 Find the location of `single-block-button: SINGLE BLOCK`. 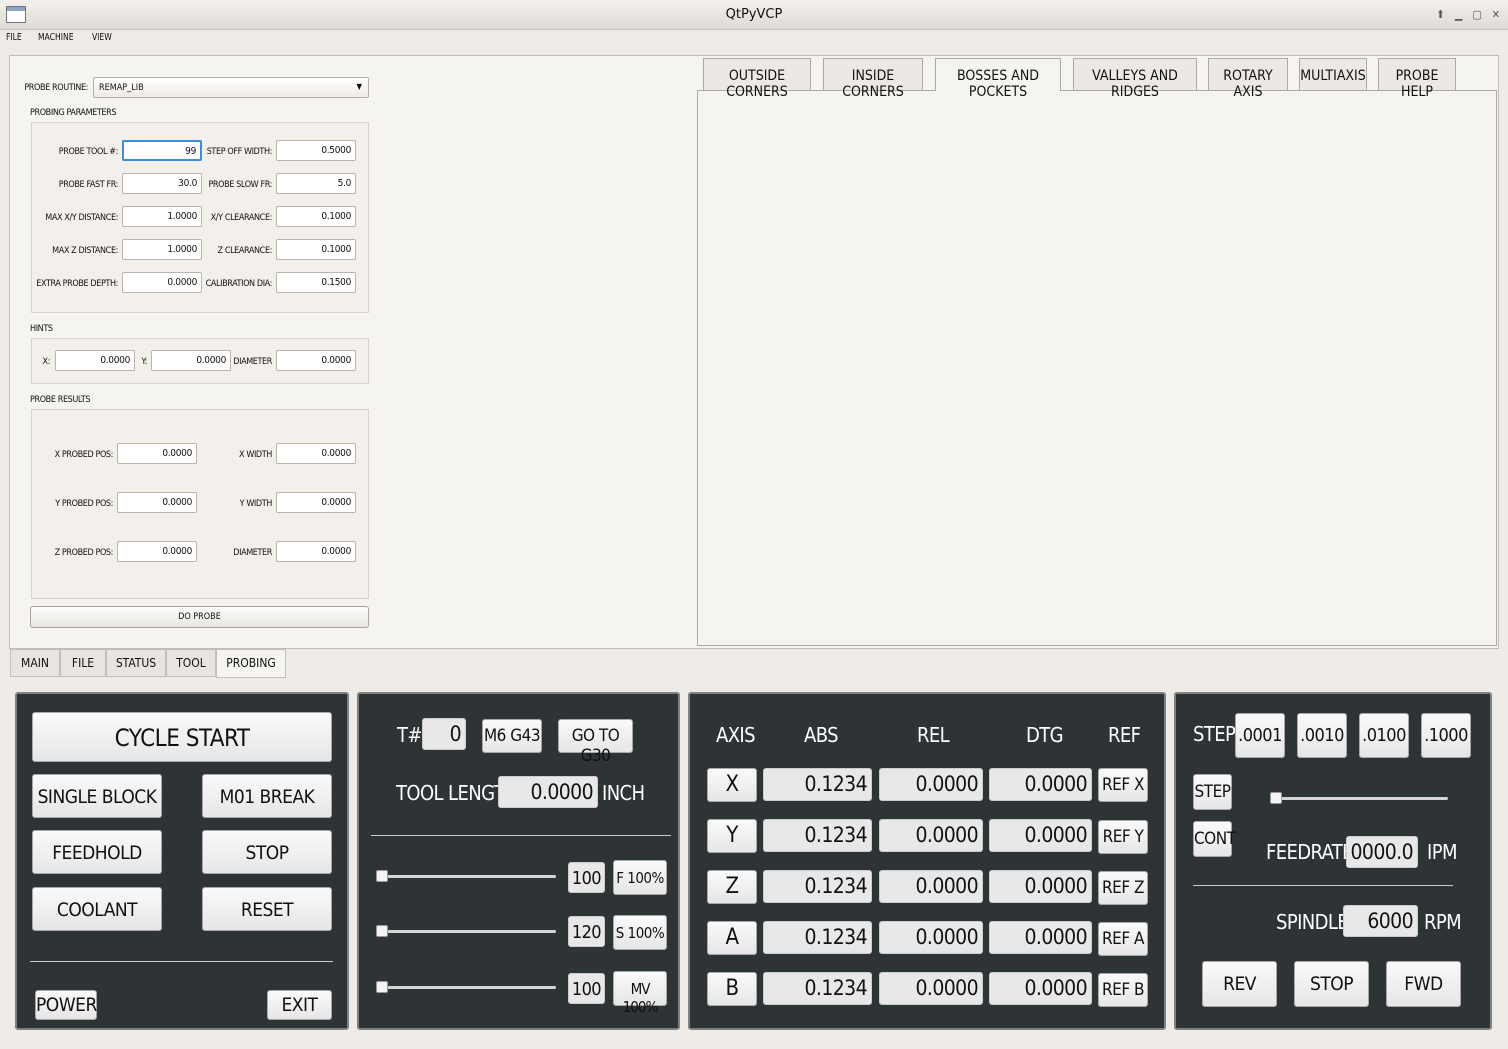

single-block-button: SINGLE BLOCK is located at coordinates (97, 796).